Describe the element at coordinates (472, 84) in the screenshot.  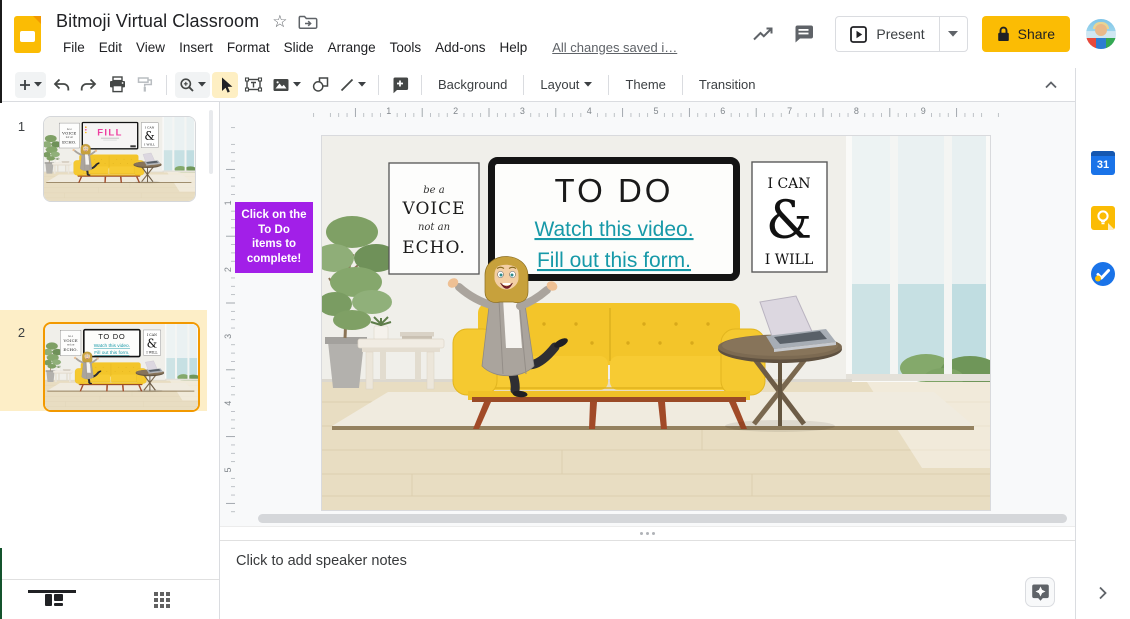
I see `background-button: Background` at that location.